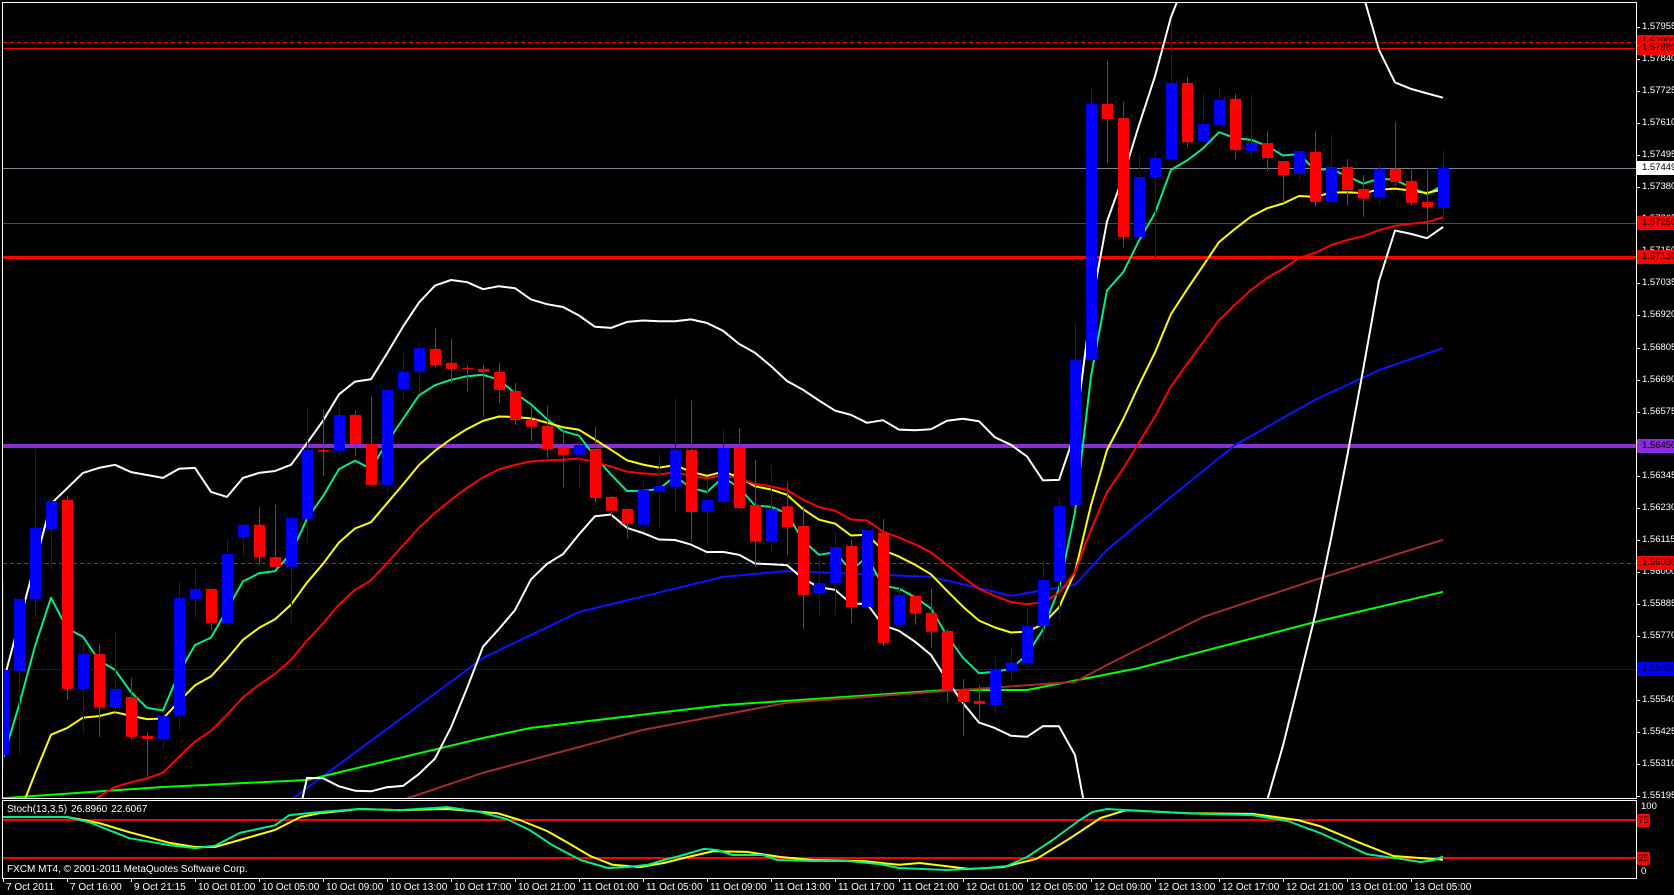  Describe the element at coordinates (866, 887) in the screenshot. I see `time-tick-label: 11 Oct 17:00` at that location.